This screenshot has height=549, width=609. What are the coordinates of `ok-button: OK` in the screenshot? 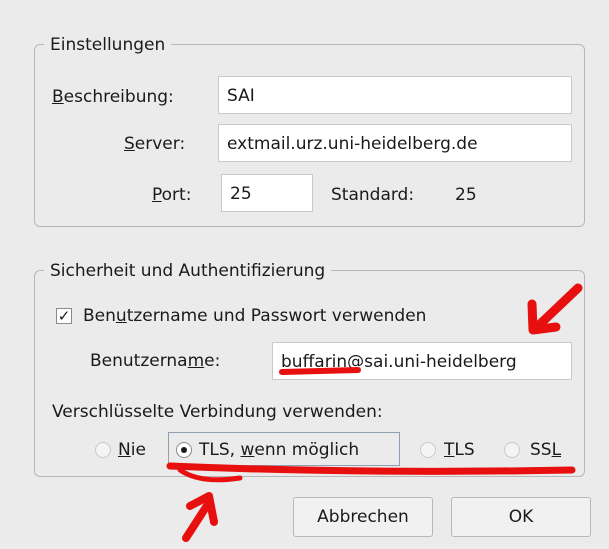 It's located at (521, 517).